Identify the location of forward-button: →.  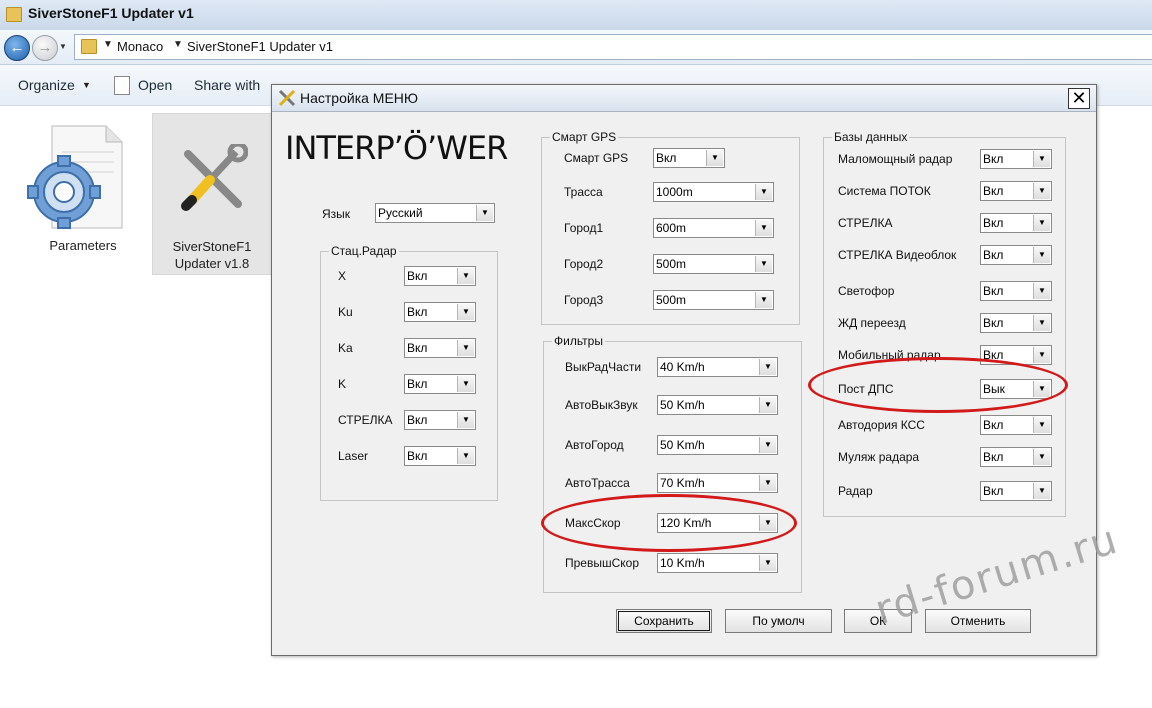
(45, 48).